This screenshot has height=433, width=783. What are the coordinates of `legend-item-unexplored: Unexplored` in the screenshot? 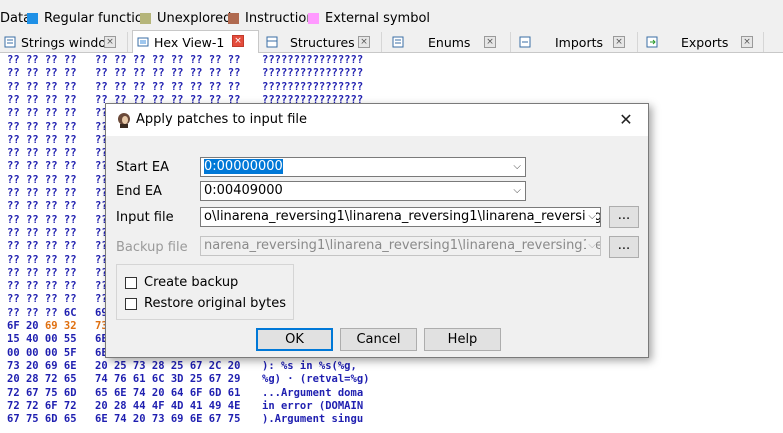 It's located at (185, 18).